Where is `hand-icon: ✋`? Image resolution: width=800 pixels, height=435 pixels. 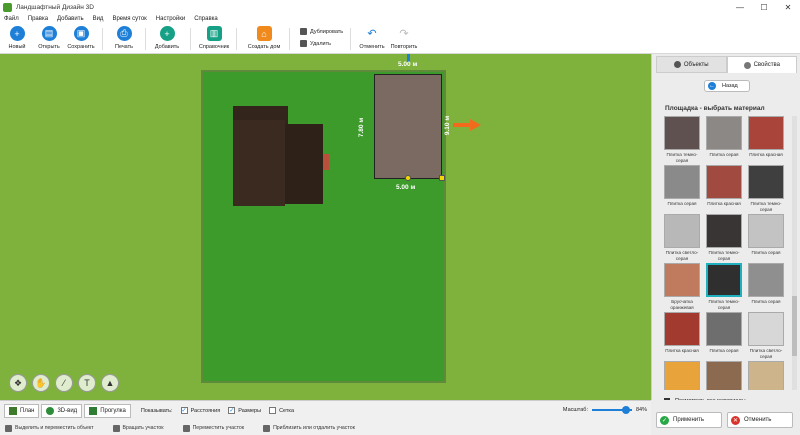
hand-icon: ✋ is located at coordinates (41, 383).